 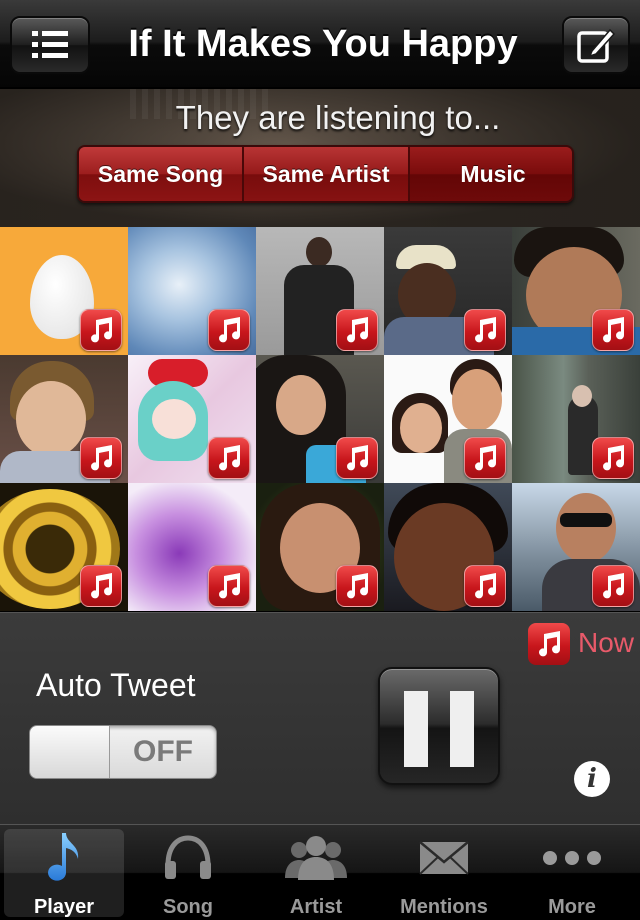 I want to click on toggle-state: OFF, so click(x=163, y=751).